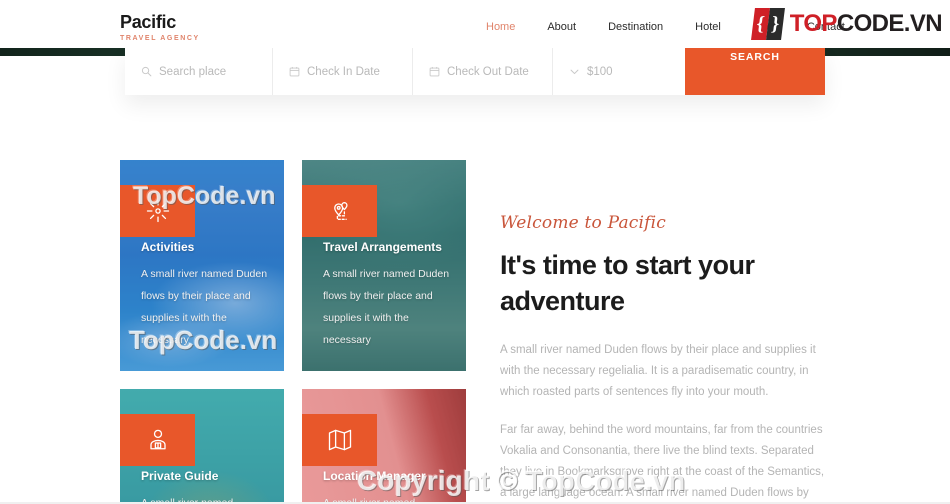 This screenshot has height=504, width=950. Describe the element at coordinates (168, 247) in the screenshot. I see `card-title: Activities` at that location.